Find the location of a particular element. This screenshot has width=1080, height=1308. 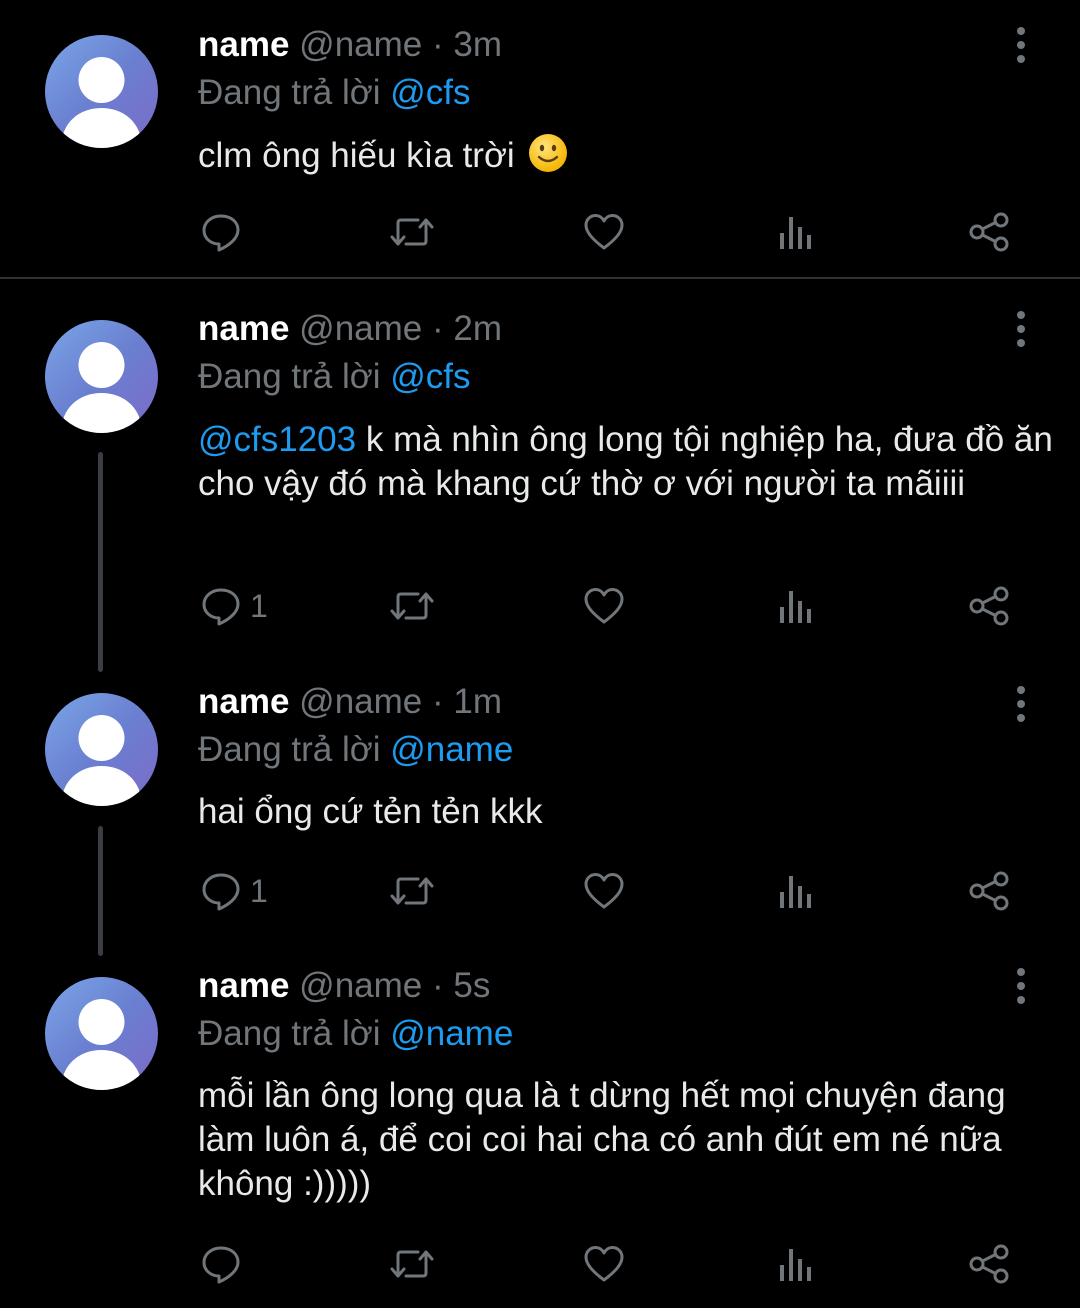

tweet-text-content: clm ông hiếu kìa trời is located at coordinates (356, 155).